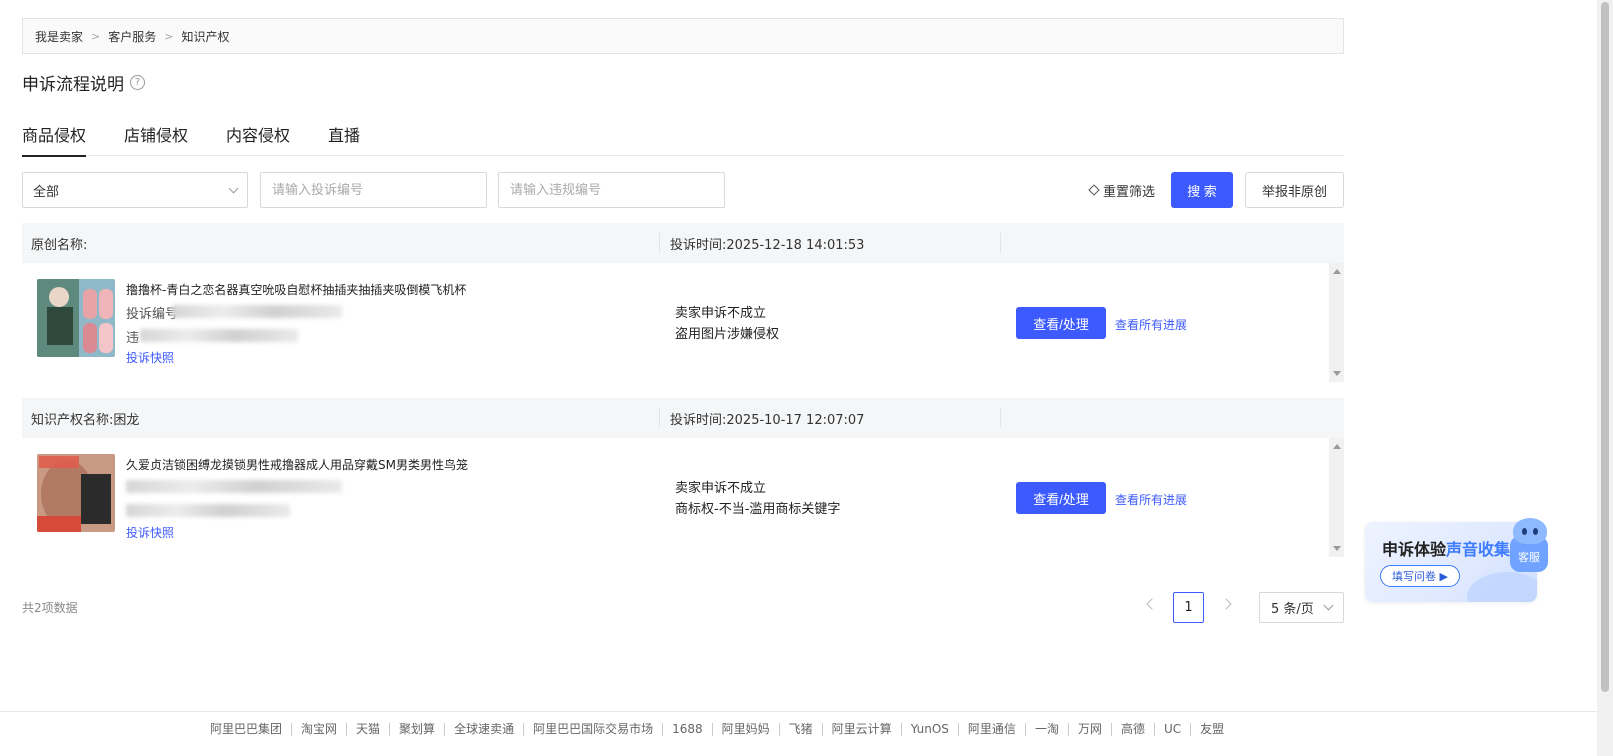 This screenshot has width=1613, height=756. I want to click on footer-link: 阿里通信, so click(991, 729).